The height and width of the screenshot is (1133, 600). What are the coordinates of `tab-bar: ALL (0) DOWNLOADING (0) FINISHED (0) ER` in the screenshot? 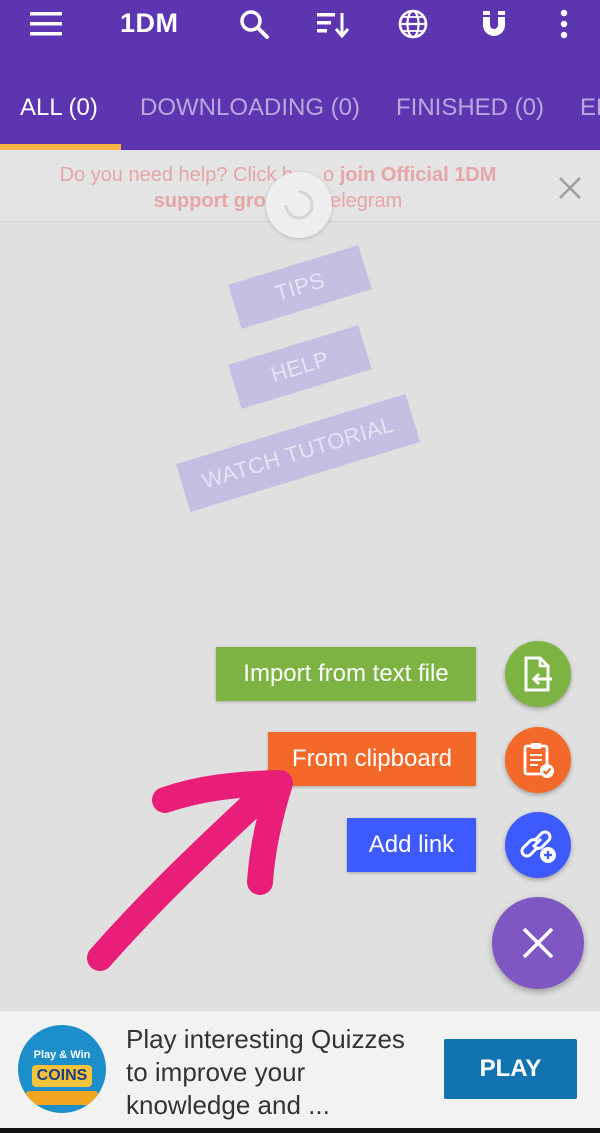 It's located at (300, 115).